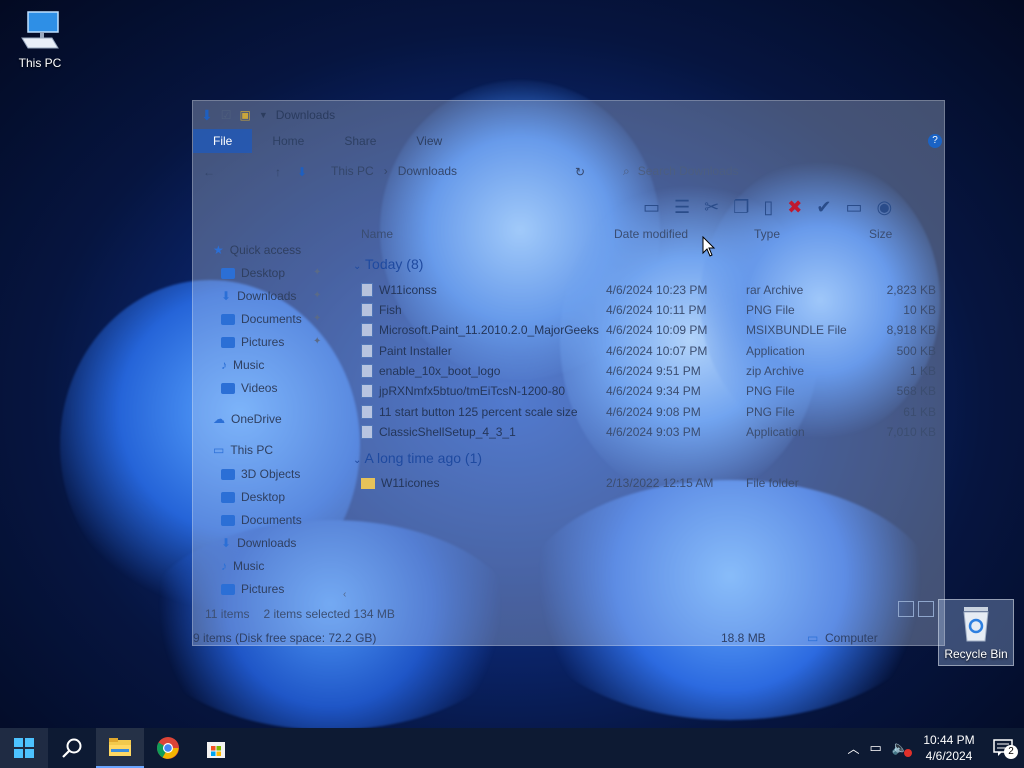  What do you see at coordinates (253, 497) in the screenshot?
I see `nav-item-pc-desktop: Desktop` at bounding box center [253, 497].